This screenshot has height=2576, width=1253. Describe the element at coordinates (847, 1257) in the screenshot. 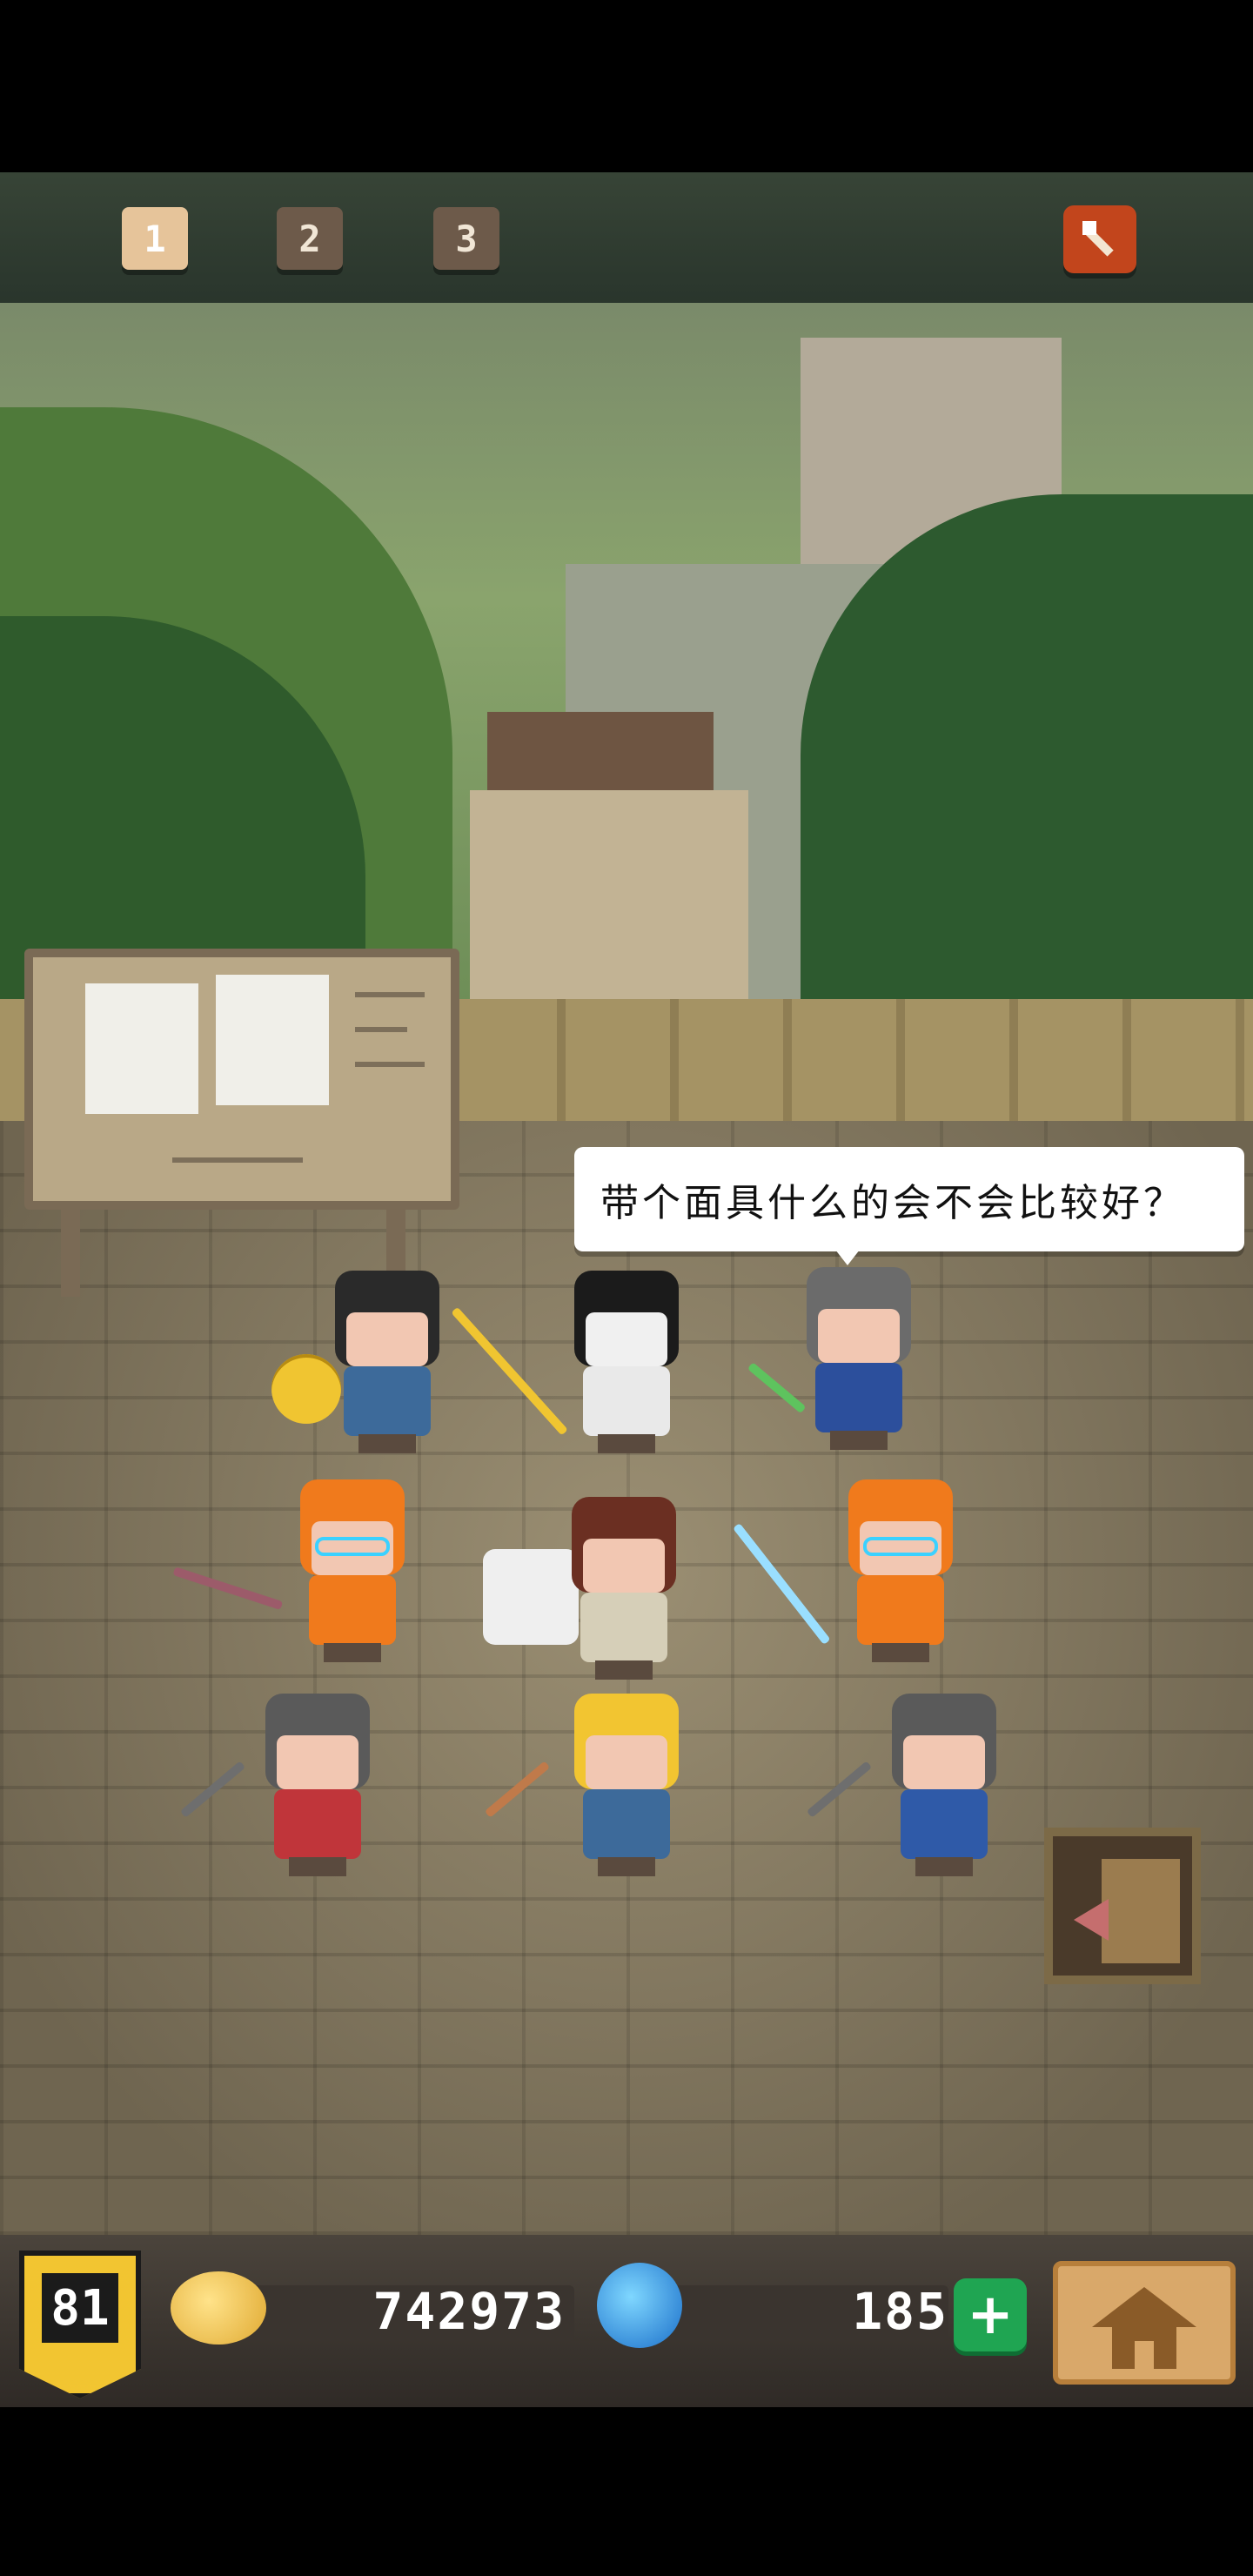

I see `speech-bubble-tail` at that location.